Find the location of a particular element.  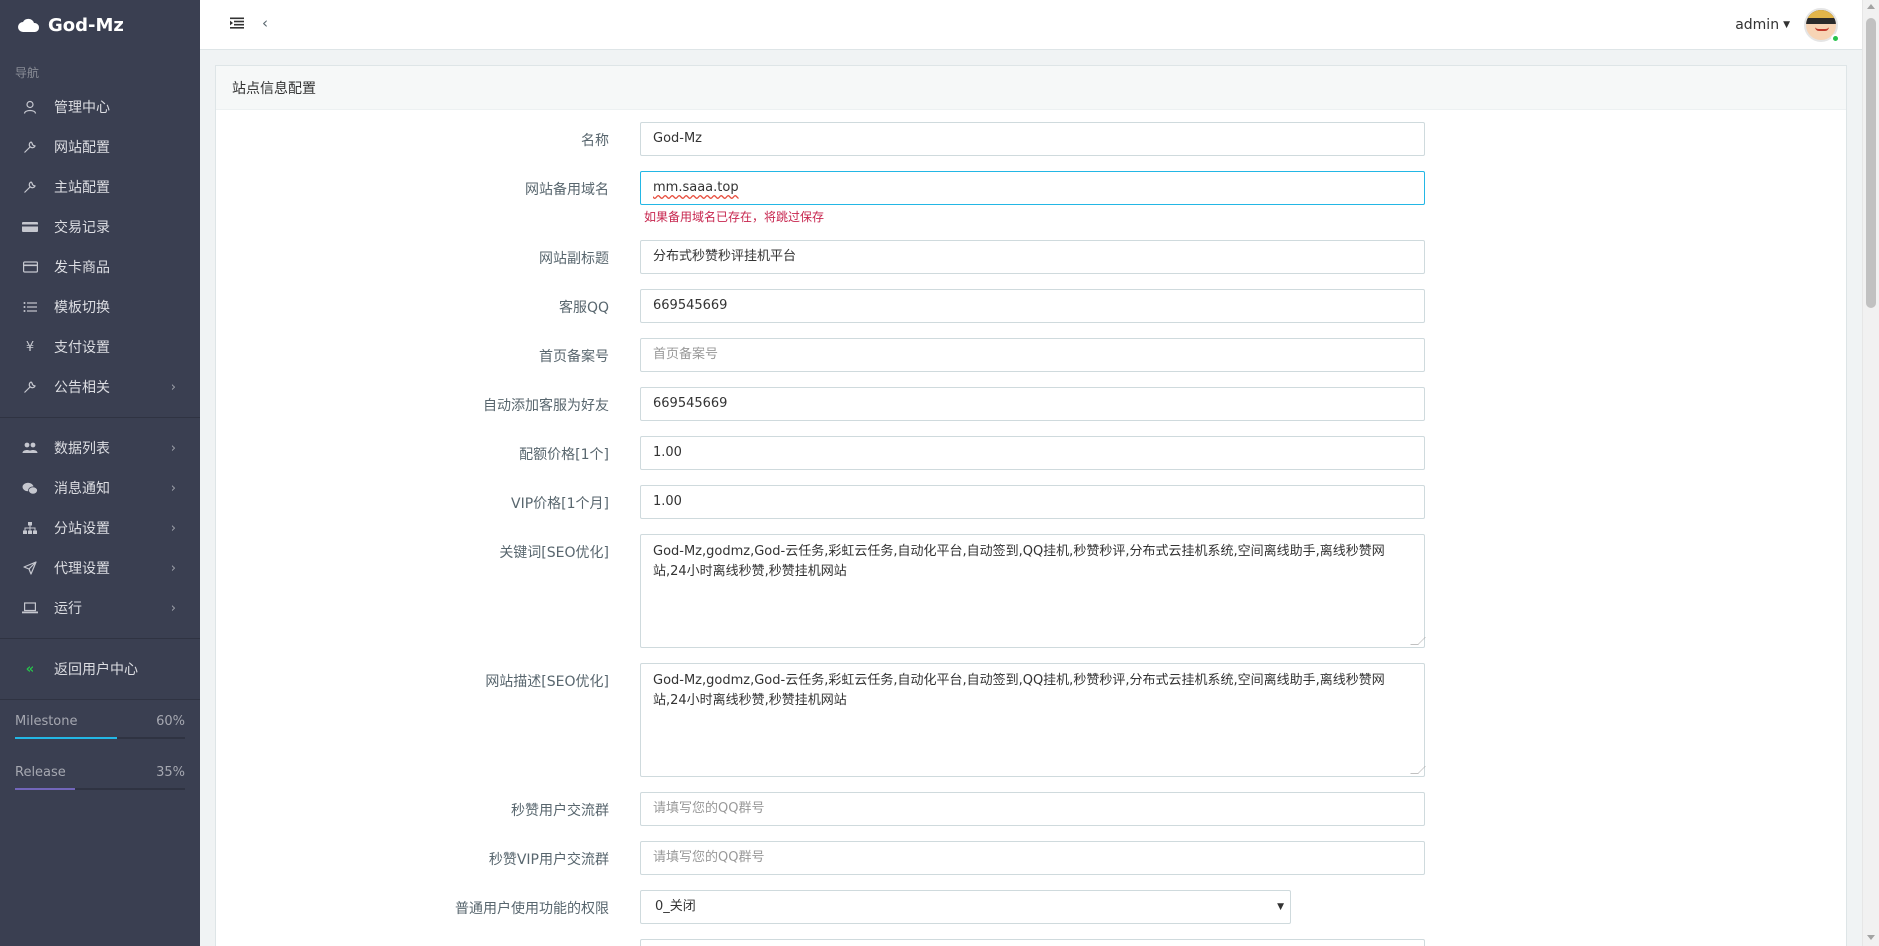

user-permission-select: 0_关闭 ▼ is located at coordinates (965, 907).